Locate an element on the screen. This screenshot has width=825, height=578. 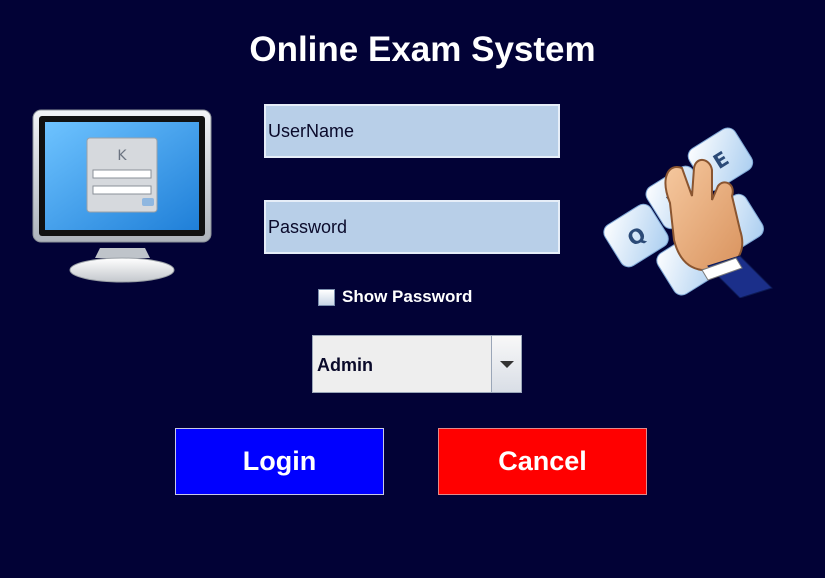
chevron-down-icon is located at coordinates (506, 364).